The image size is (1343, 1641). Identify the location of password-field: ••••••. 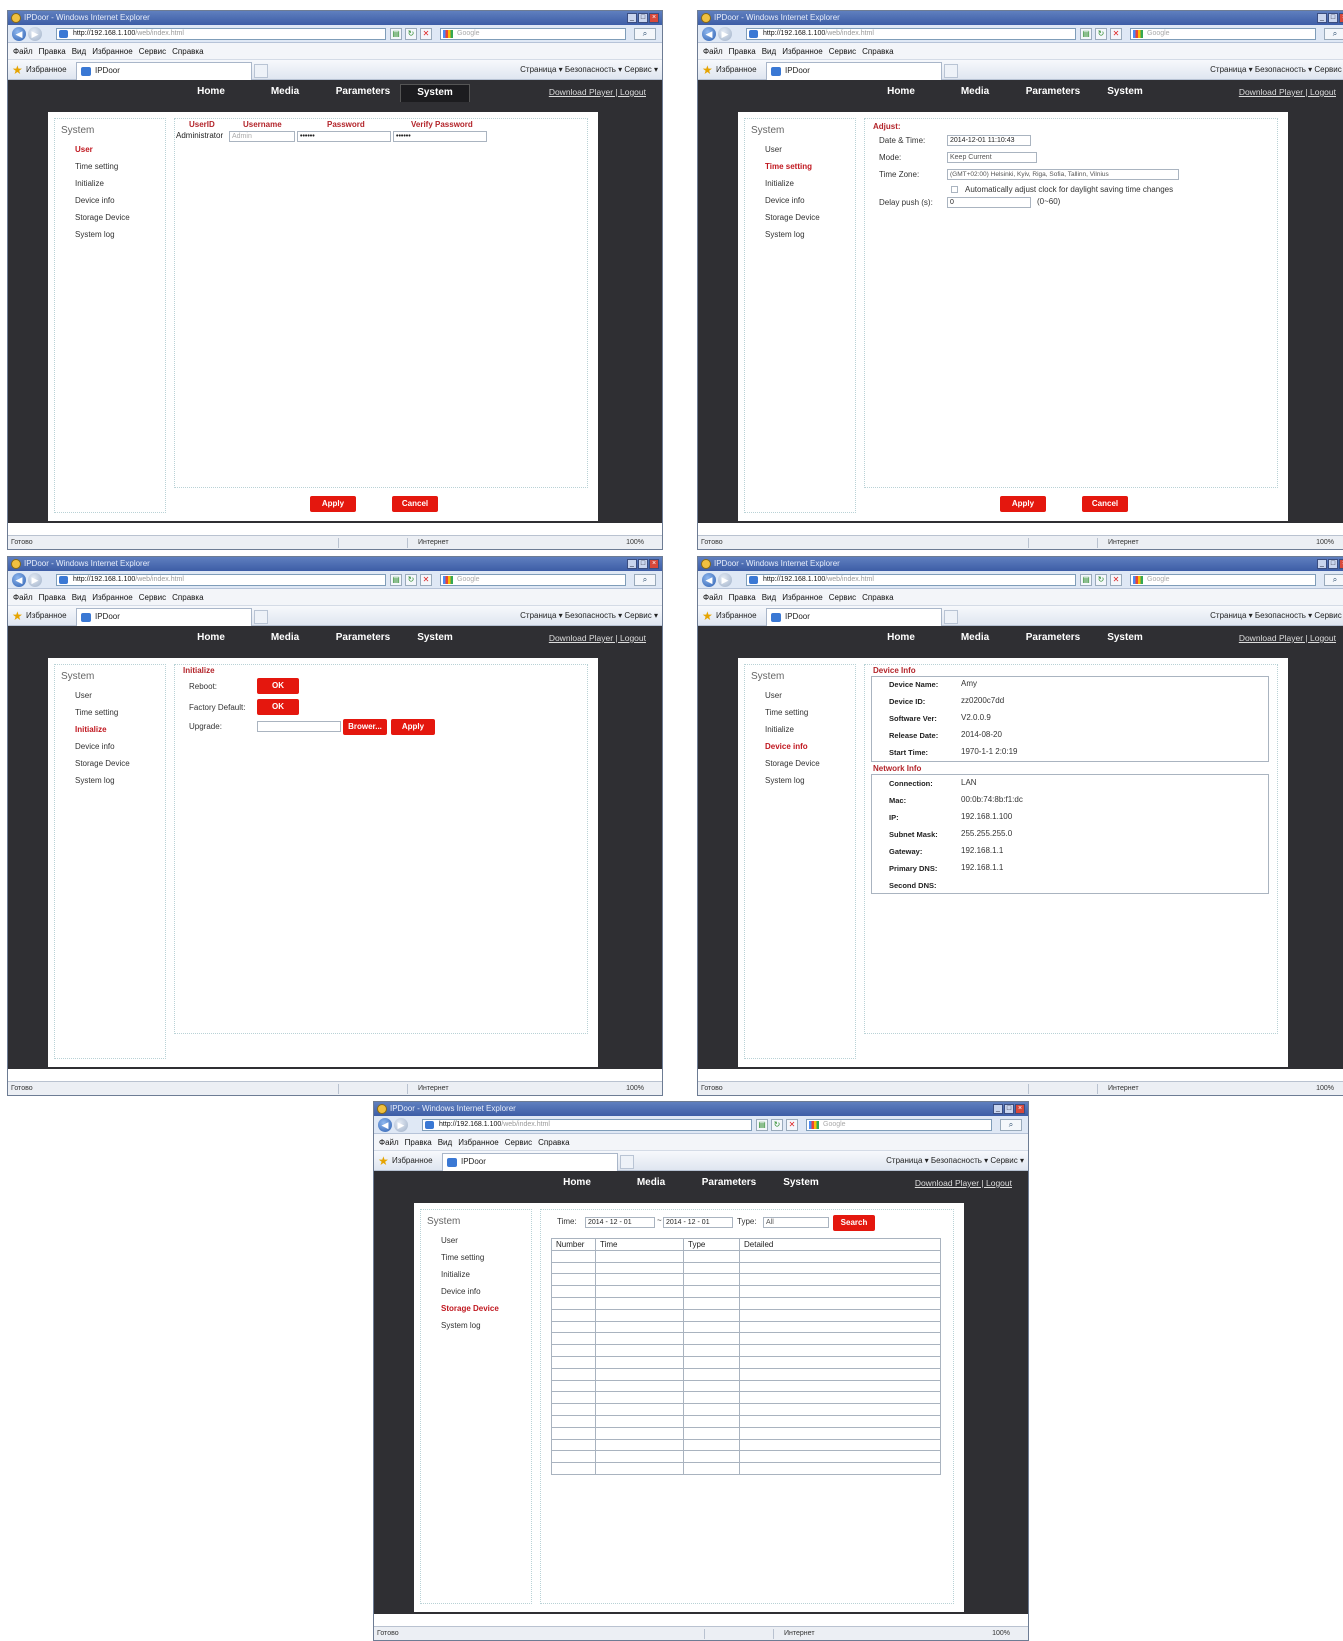
(344, 136).